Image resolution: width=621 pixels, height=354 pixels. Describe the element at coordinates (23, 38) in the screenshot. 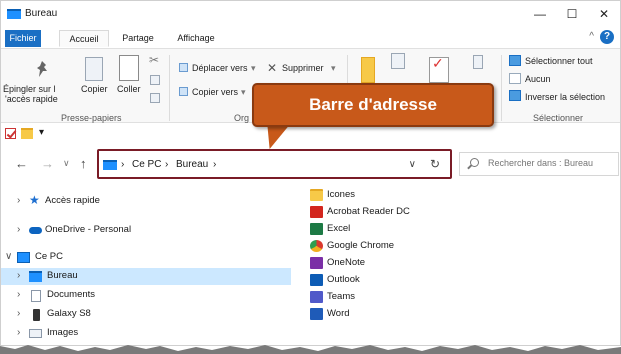

I see `tab-fichier: Fichier` at that location.